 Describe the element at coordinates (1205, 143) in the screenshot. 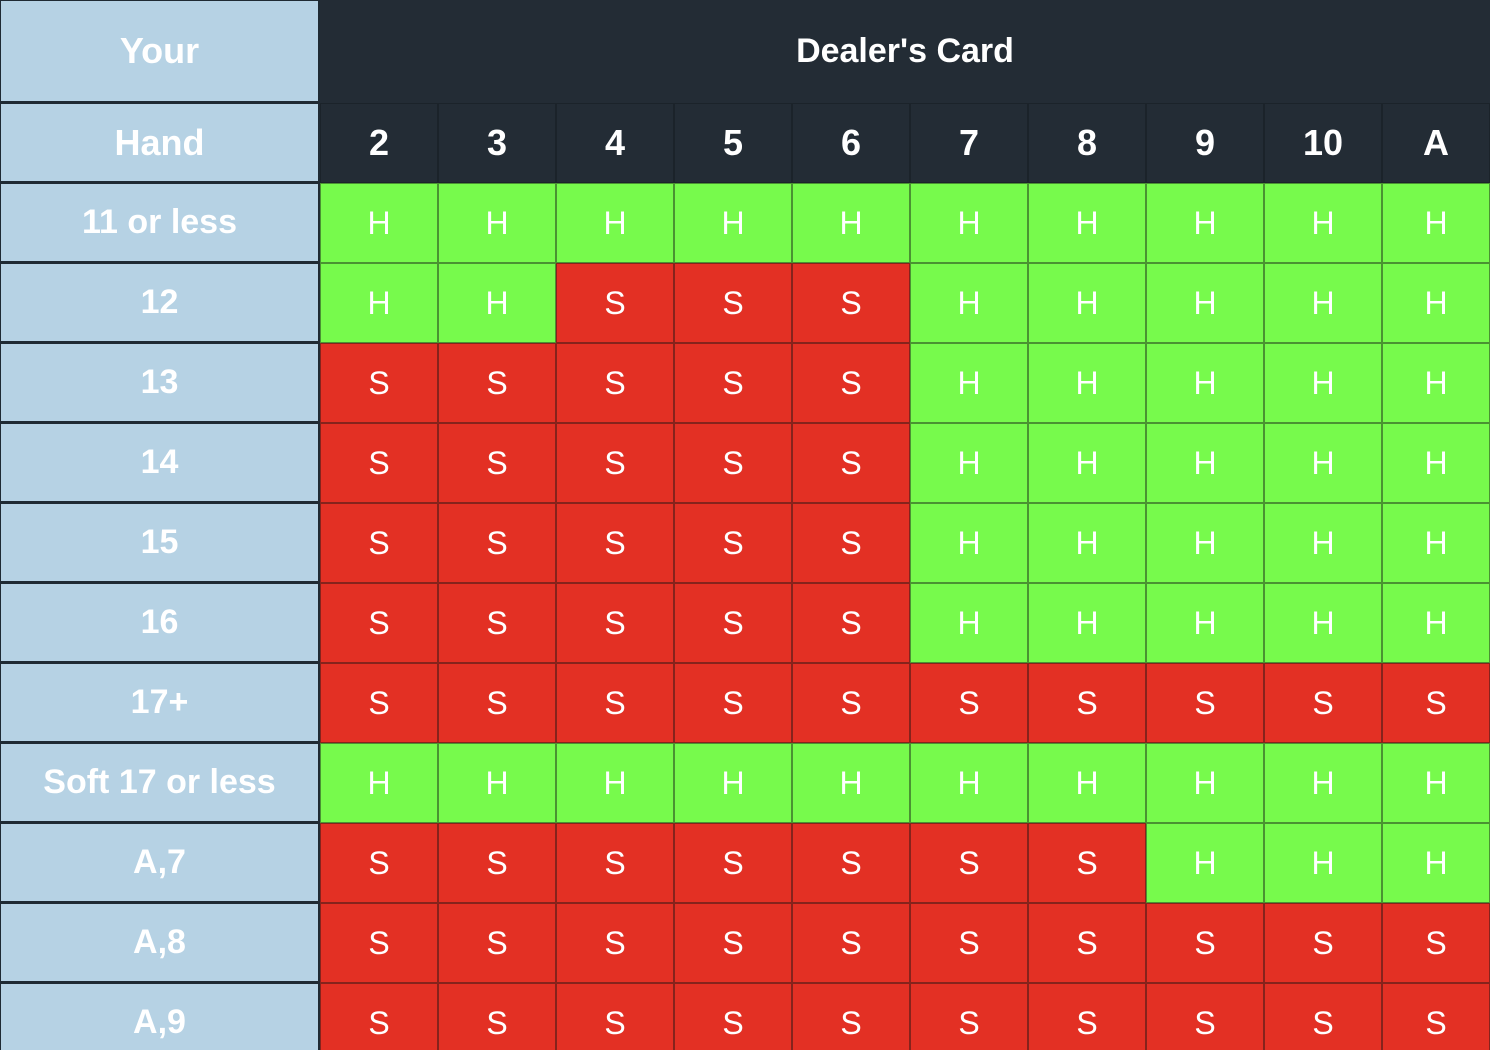

I see `dealer-card-9: 9` at that location.